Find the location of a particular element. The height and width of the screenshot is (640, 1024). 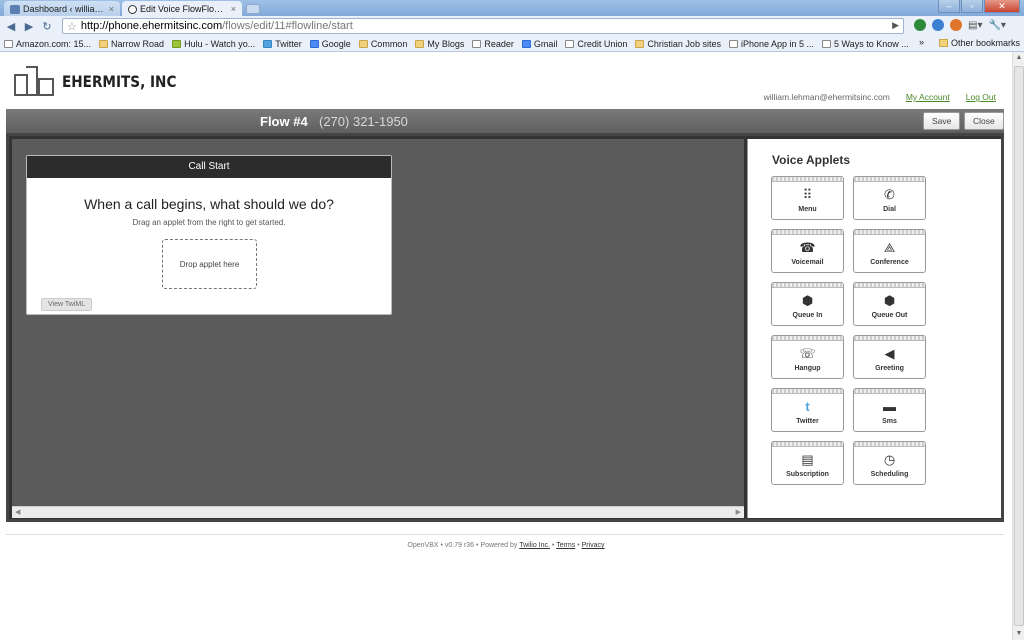

tab-edit-voice-flow: Edit Voice FlowFlow ... × is located at coordinates (182, 8).